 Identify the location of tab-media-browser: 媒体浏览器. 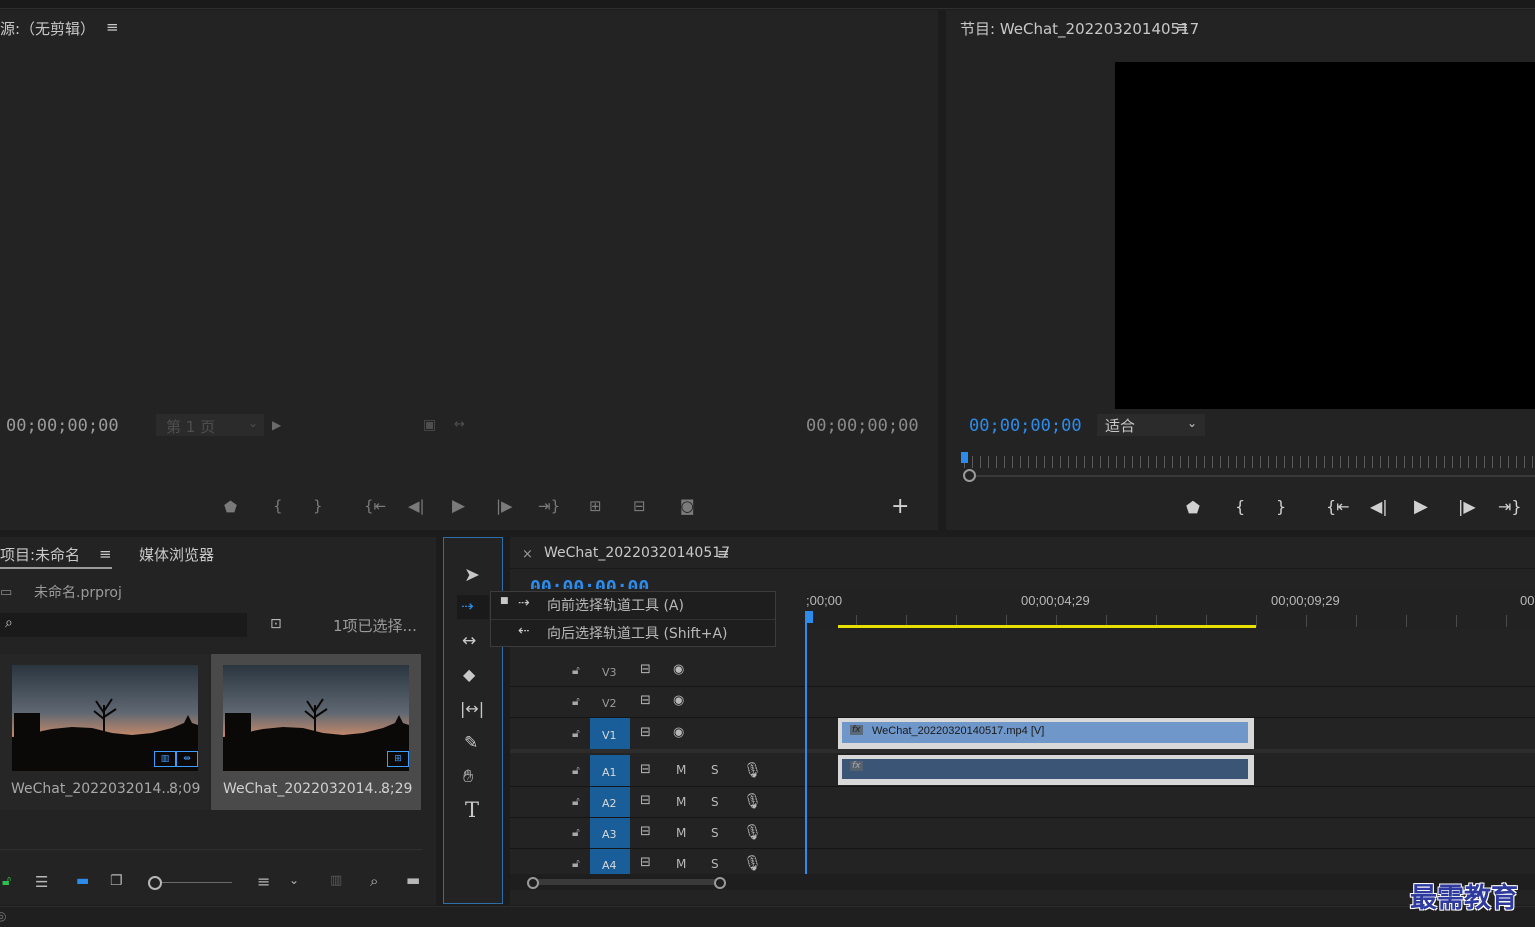
(176, 554).